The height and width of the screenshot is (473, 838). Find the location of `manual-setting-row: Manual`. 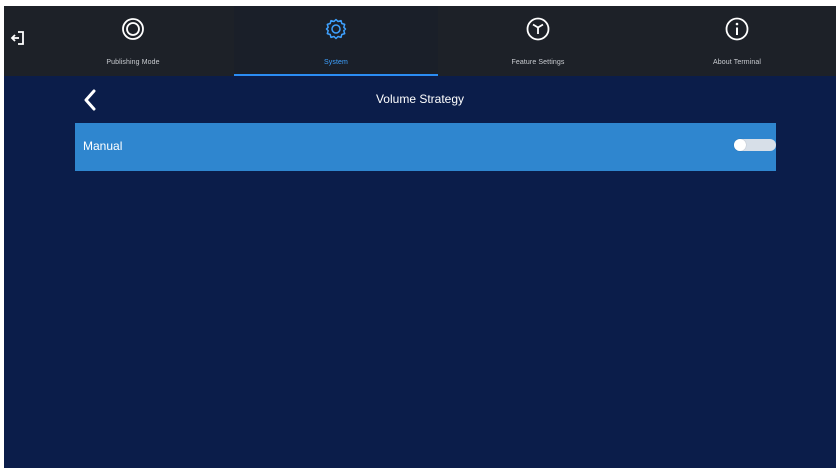

manual-setting-row: Manual is located at coordinates (425, 147).